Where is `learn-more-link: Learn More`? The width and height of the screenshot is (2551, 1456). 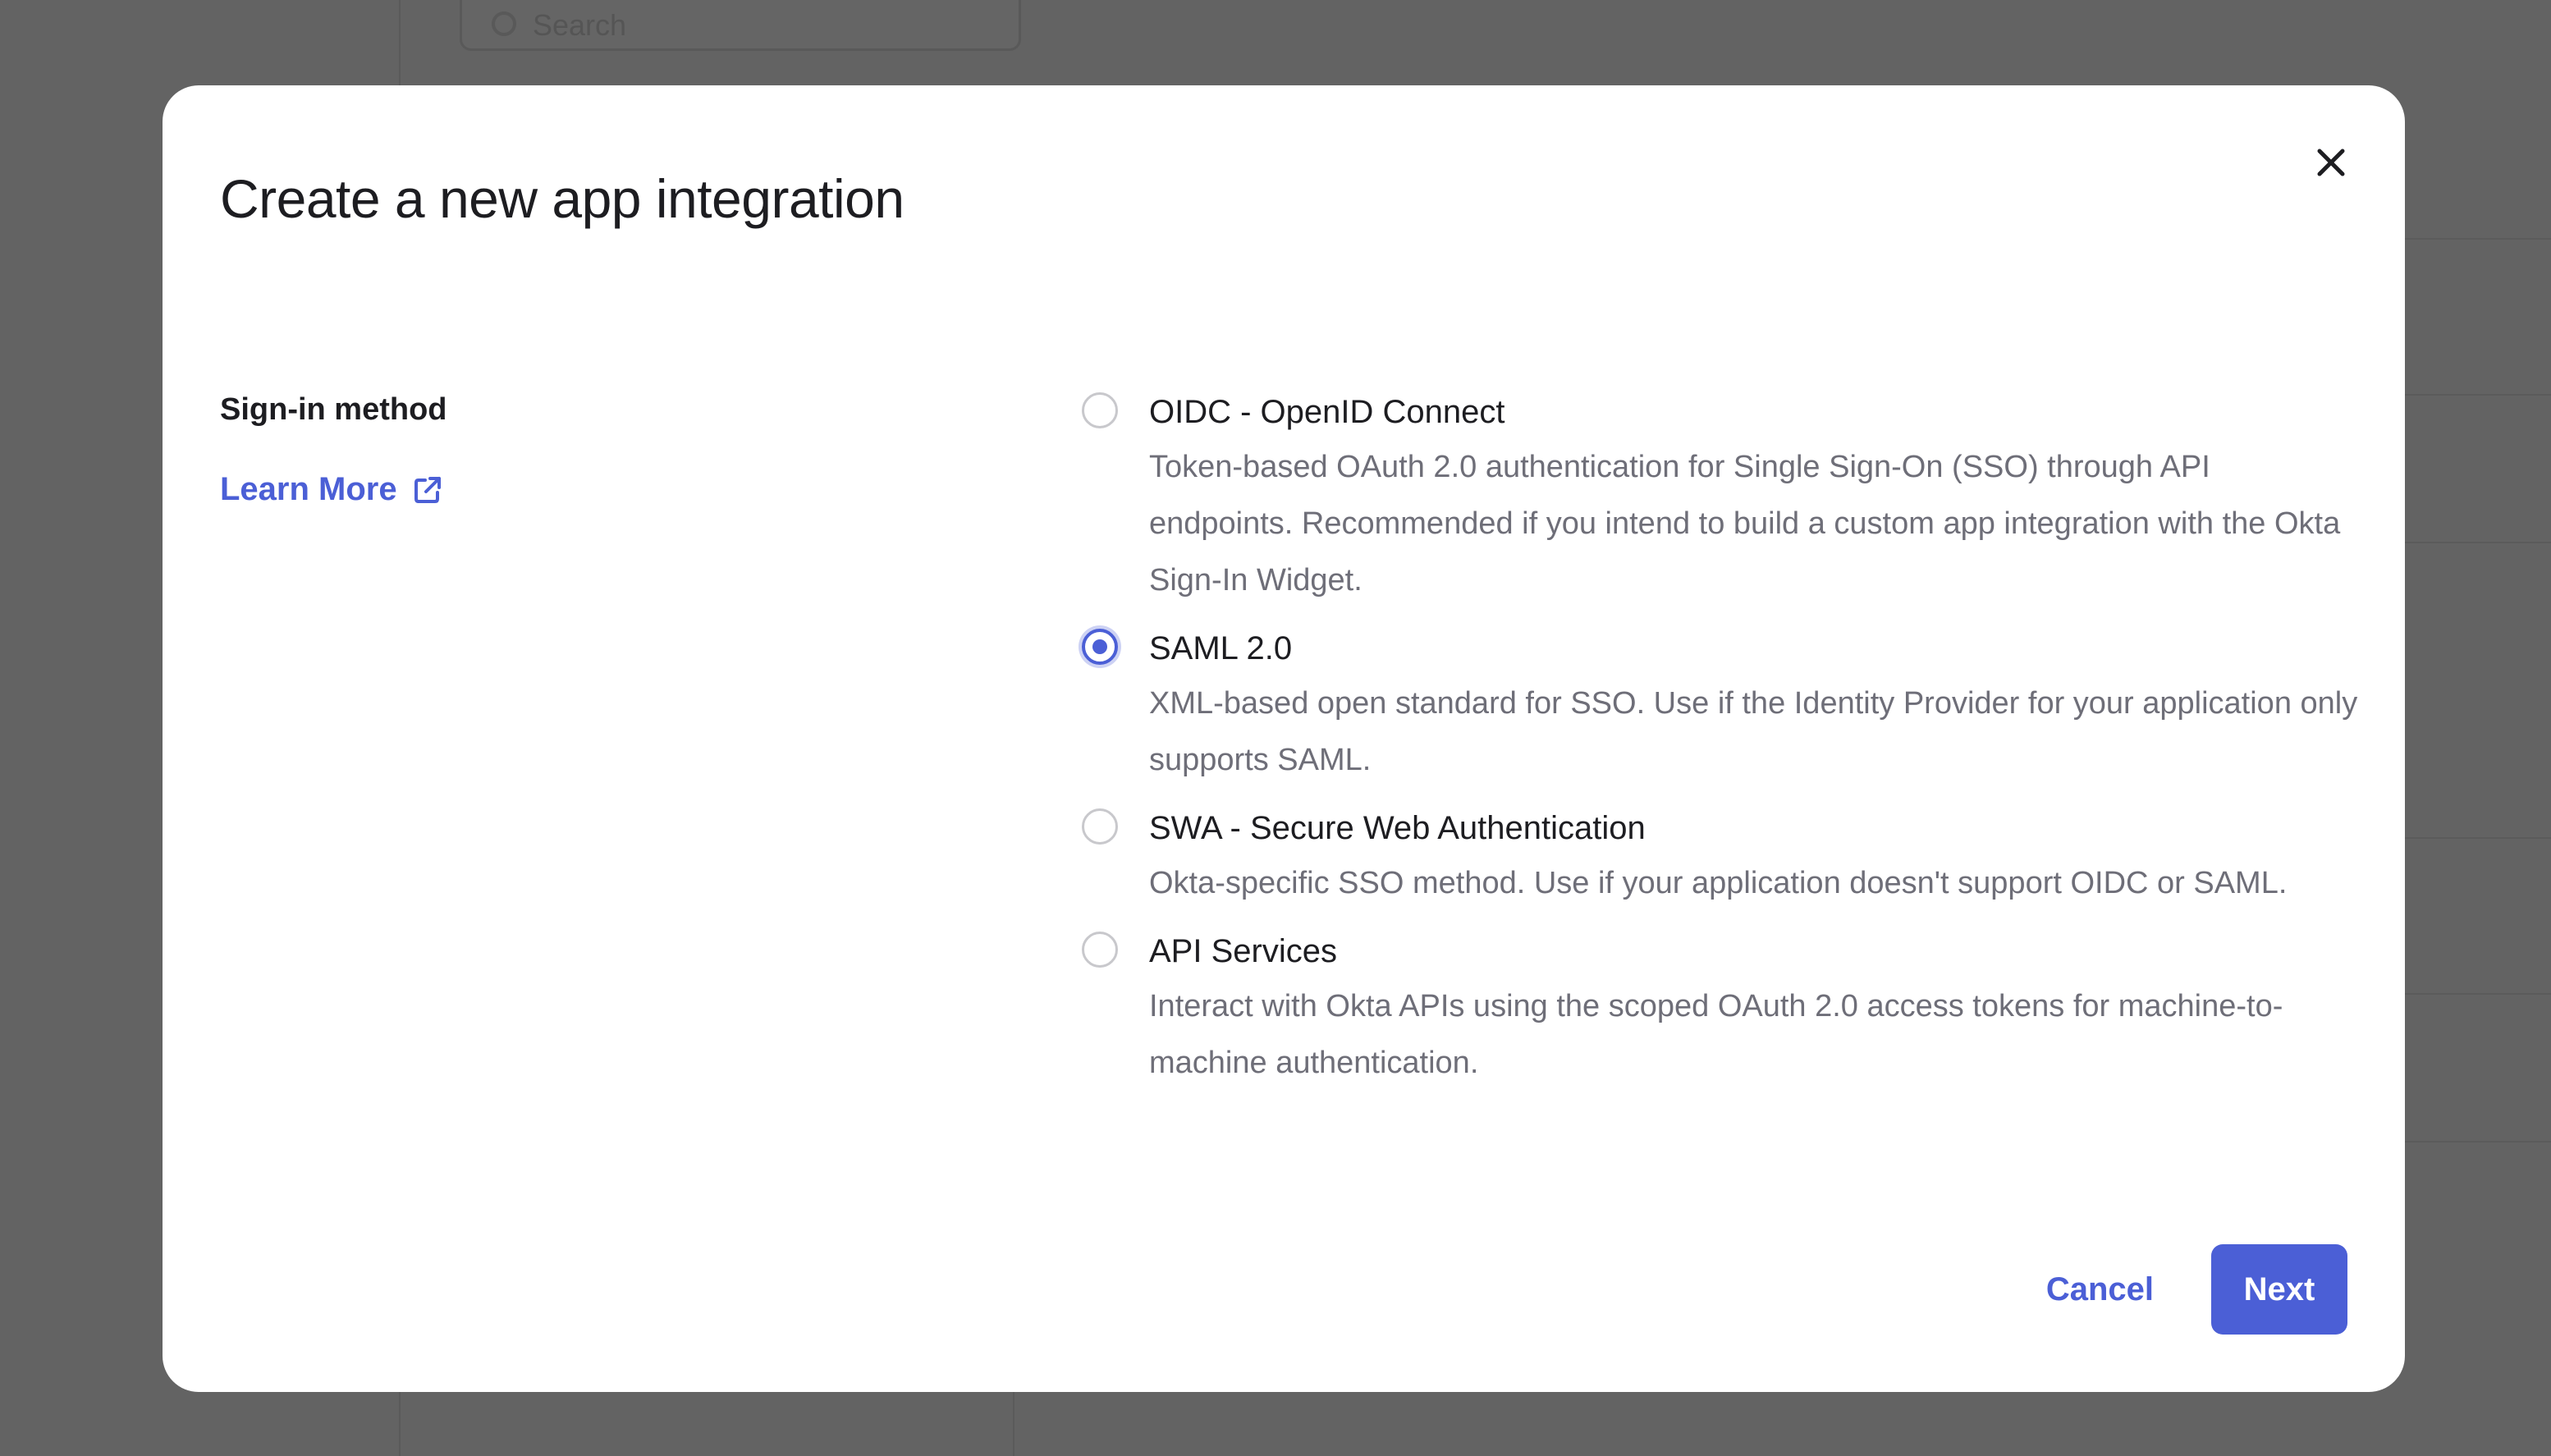
learn-more-link: Learn More is located at coordinates (331, 489).